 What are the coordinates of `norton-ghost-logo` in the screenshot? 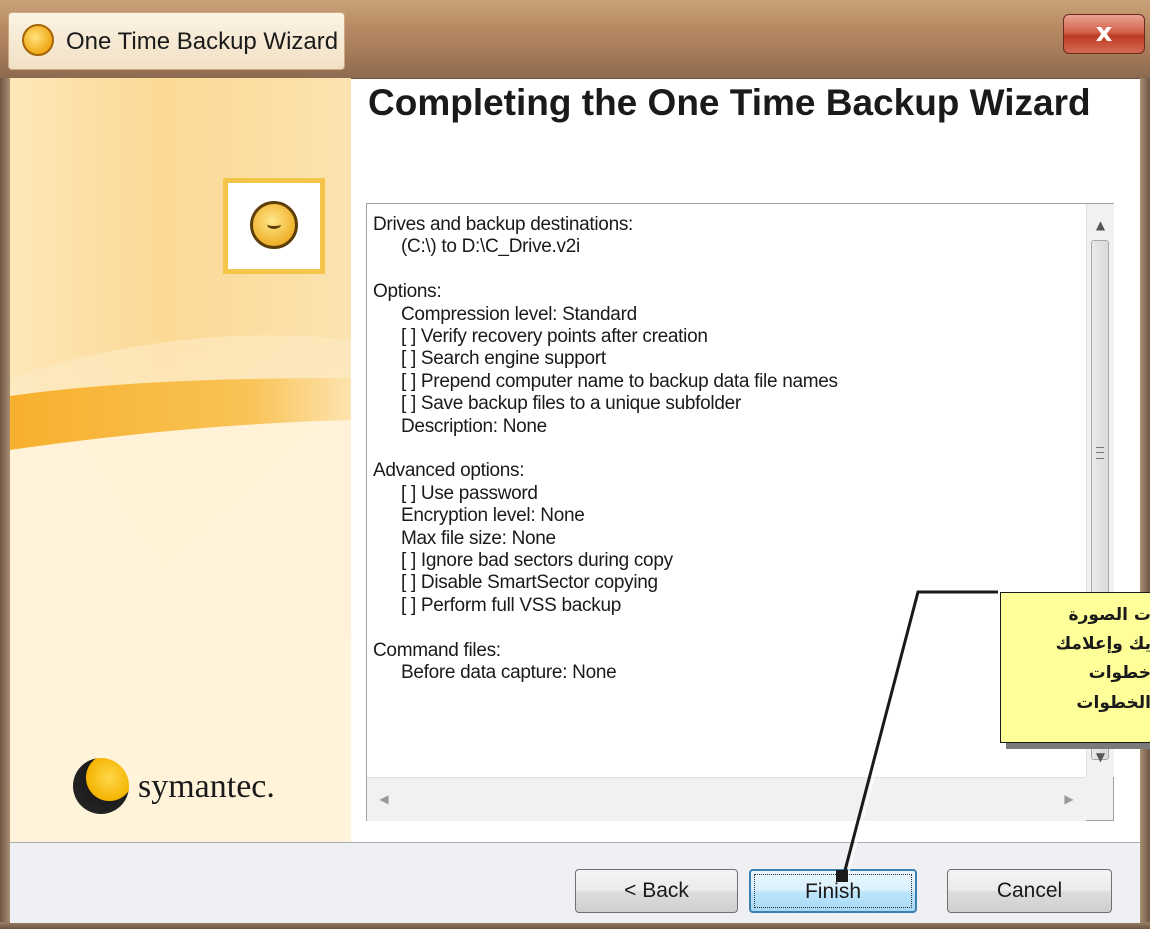 It's located at (274, 226).